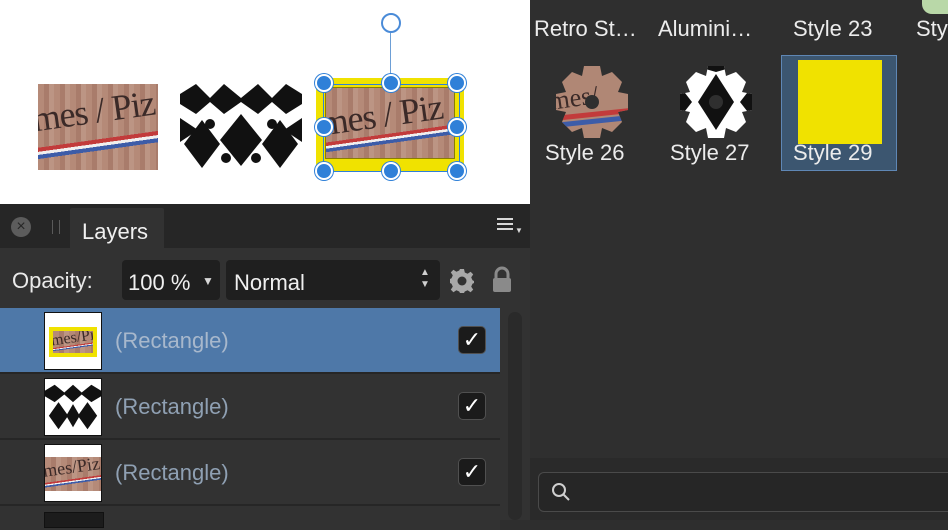  I want to click on photo-text: mes / Piz, so click(98, 112).